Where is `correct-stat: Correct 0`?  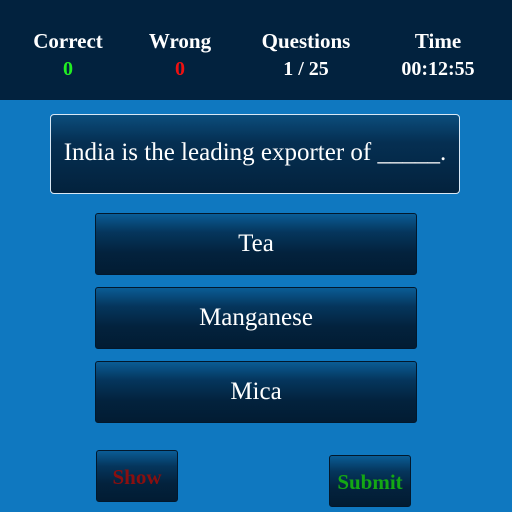
correct-stat: Correct 0 is located at coordinates (68, 56).